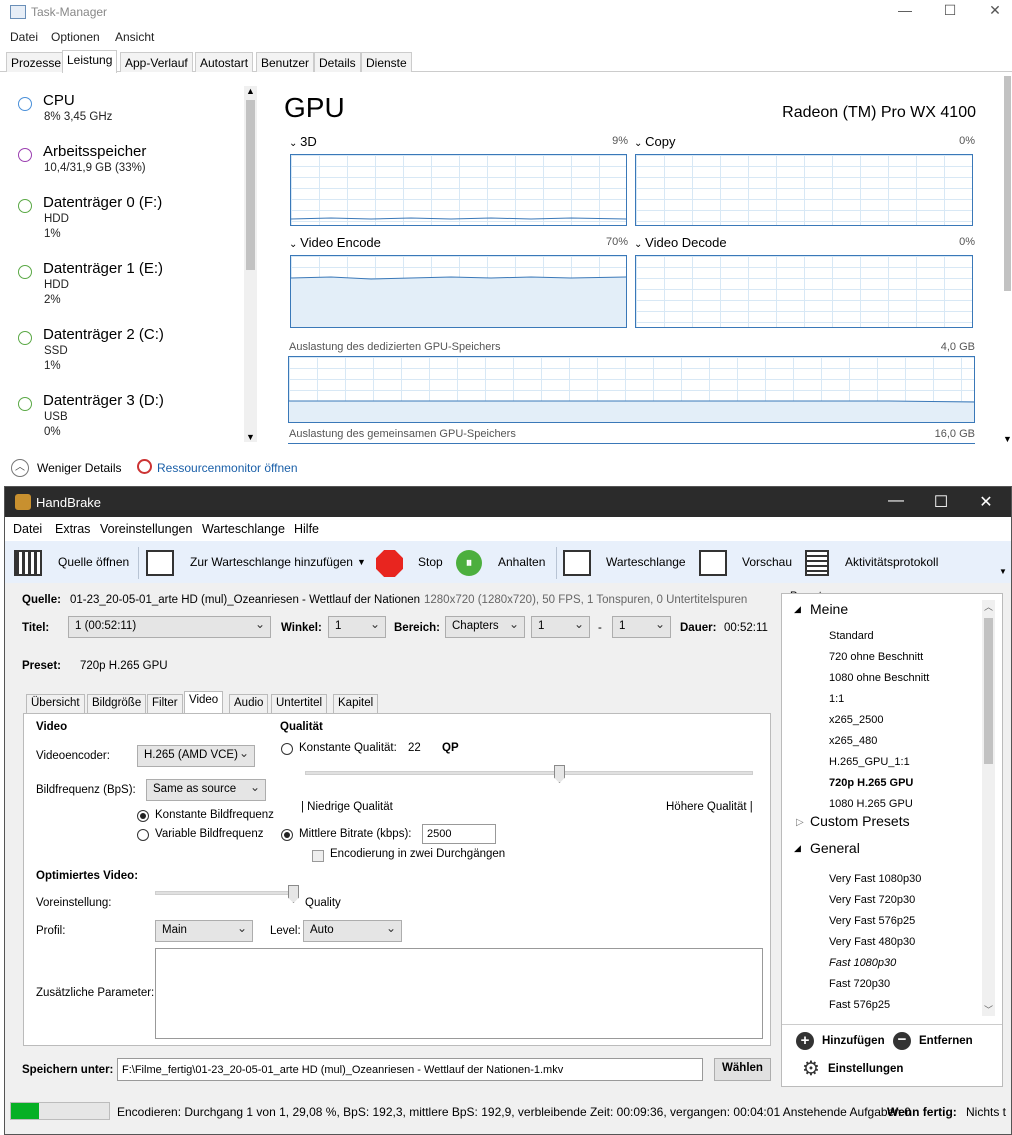 This screenshot has width=1012, height=1135. Describe the element at coordinates (156, 62) in the screenshot. I see `tab-app-verlauf: App-Verlauf` at that location.